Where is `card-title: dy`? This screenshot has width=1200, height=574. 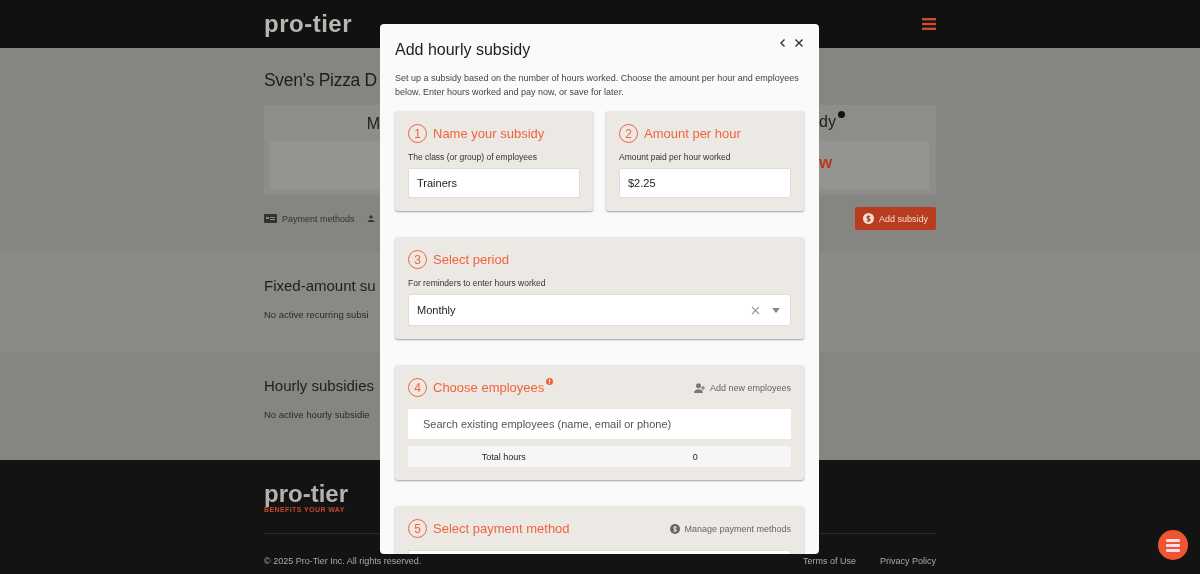 card-title: dy is located at coordinates (827, 122).